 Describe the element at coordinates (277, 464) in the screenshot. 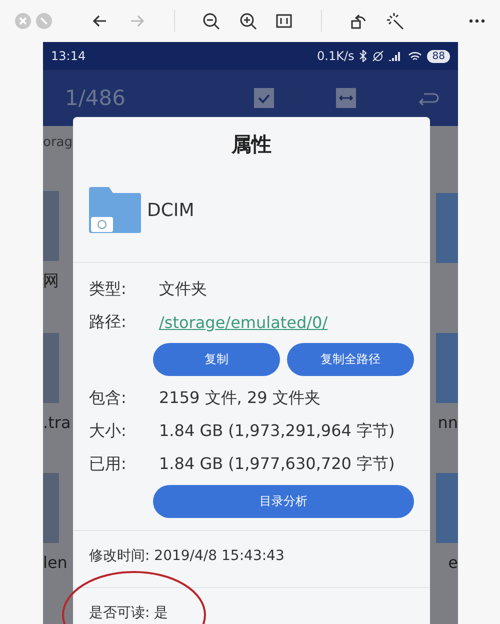

I see `property-value: 1.84 GB (1,977,630,720 字节)` at that location.